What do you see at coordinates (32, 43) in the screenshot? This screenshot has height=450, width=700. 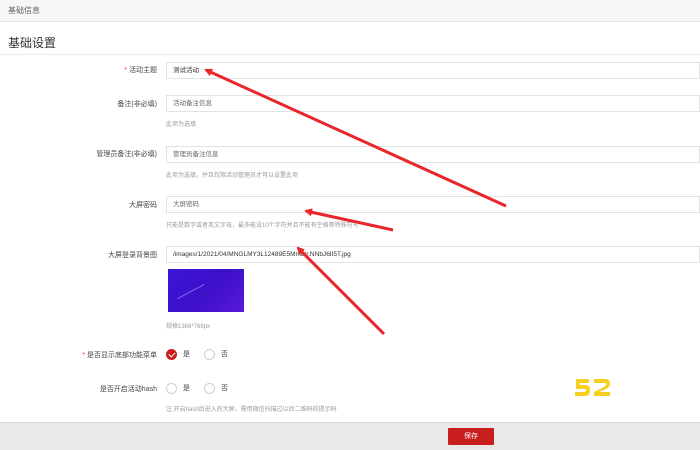 I see `section-title: 基础设置` at bounding box center [32, 43].